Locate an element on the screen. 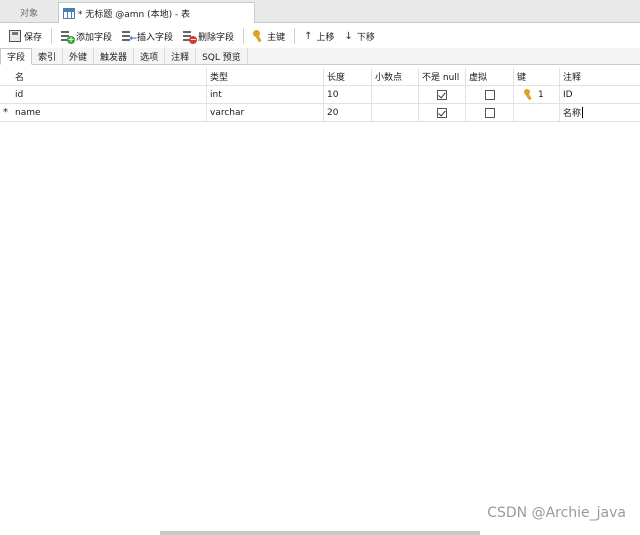 This screenshot has width=640, height=535. header-type: 类型 is located at coordinates (265, 76).